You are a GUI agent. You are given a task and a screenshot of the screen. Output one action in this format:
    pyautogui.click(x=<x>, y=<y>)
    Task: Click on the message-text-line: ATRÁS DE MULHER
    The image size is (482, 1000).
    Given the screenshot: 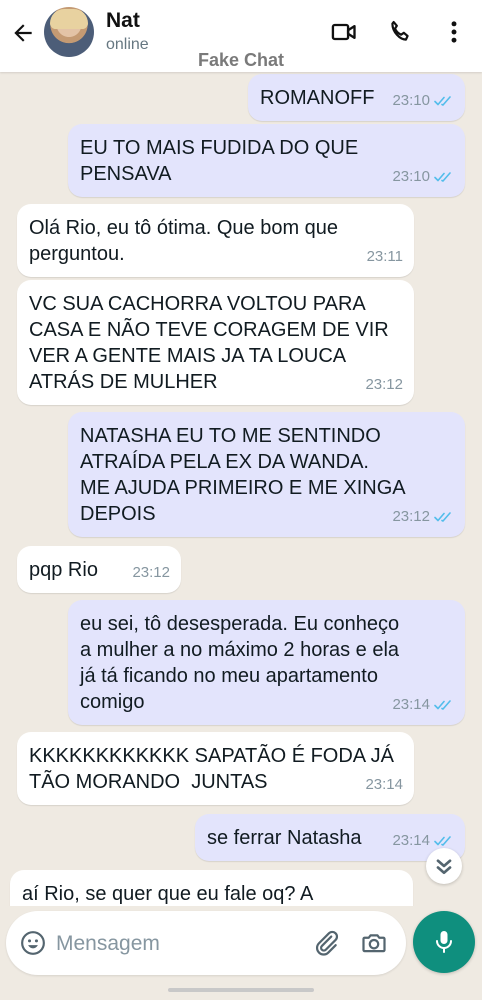 What is the action you would take?
    pyautogui.click(x=123, y=382)
    